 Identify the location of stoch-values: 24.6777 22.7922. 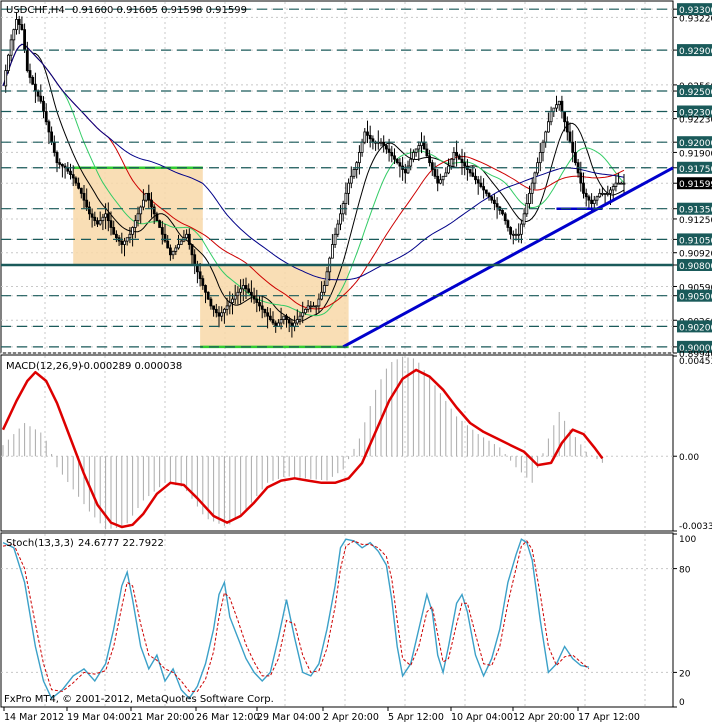
(121, 543).